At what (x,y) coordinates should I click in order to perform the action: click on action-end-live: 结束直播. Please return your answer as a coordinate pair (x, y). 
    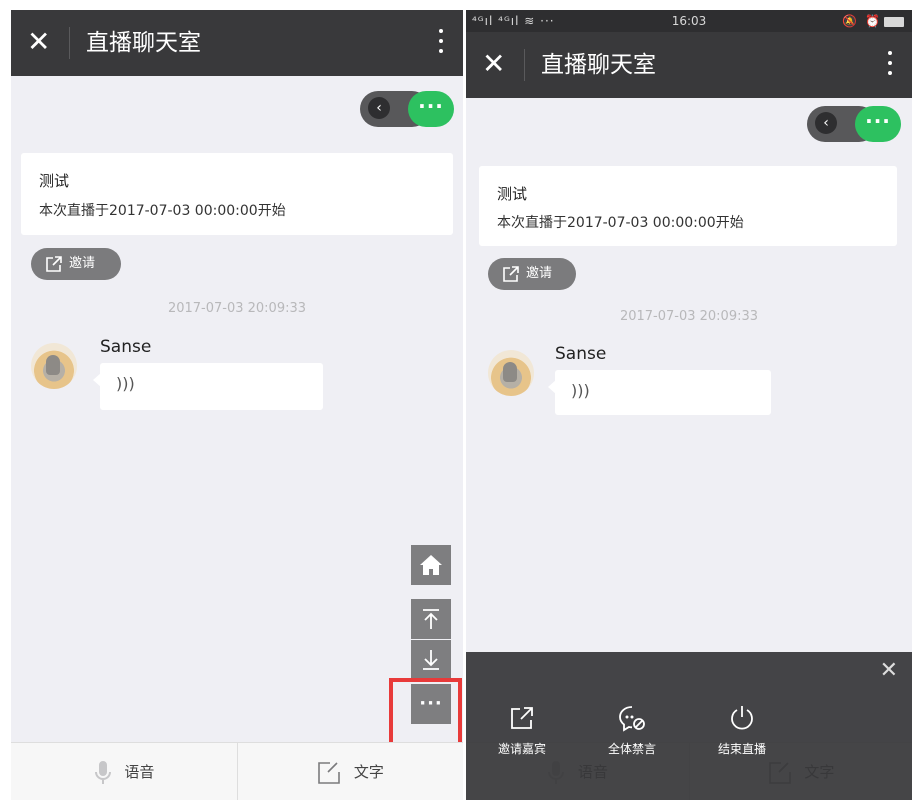
    Looking at the image, I should click on (742, 730).